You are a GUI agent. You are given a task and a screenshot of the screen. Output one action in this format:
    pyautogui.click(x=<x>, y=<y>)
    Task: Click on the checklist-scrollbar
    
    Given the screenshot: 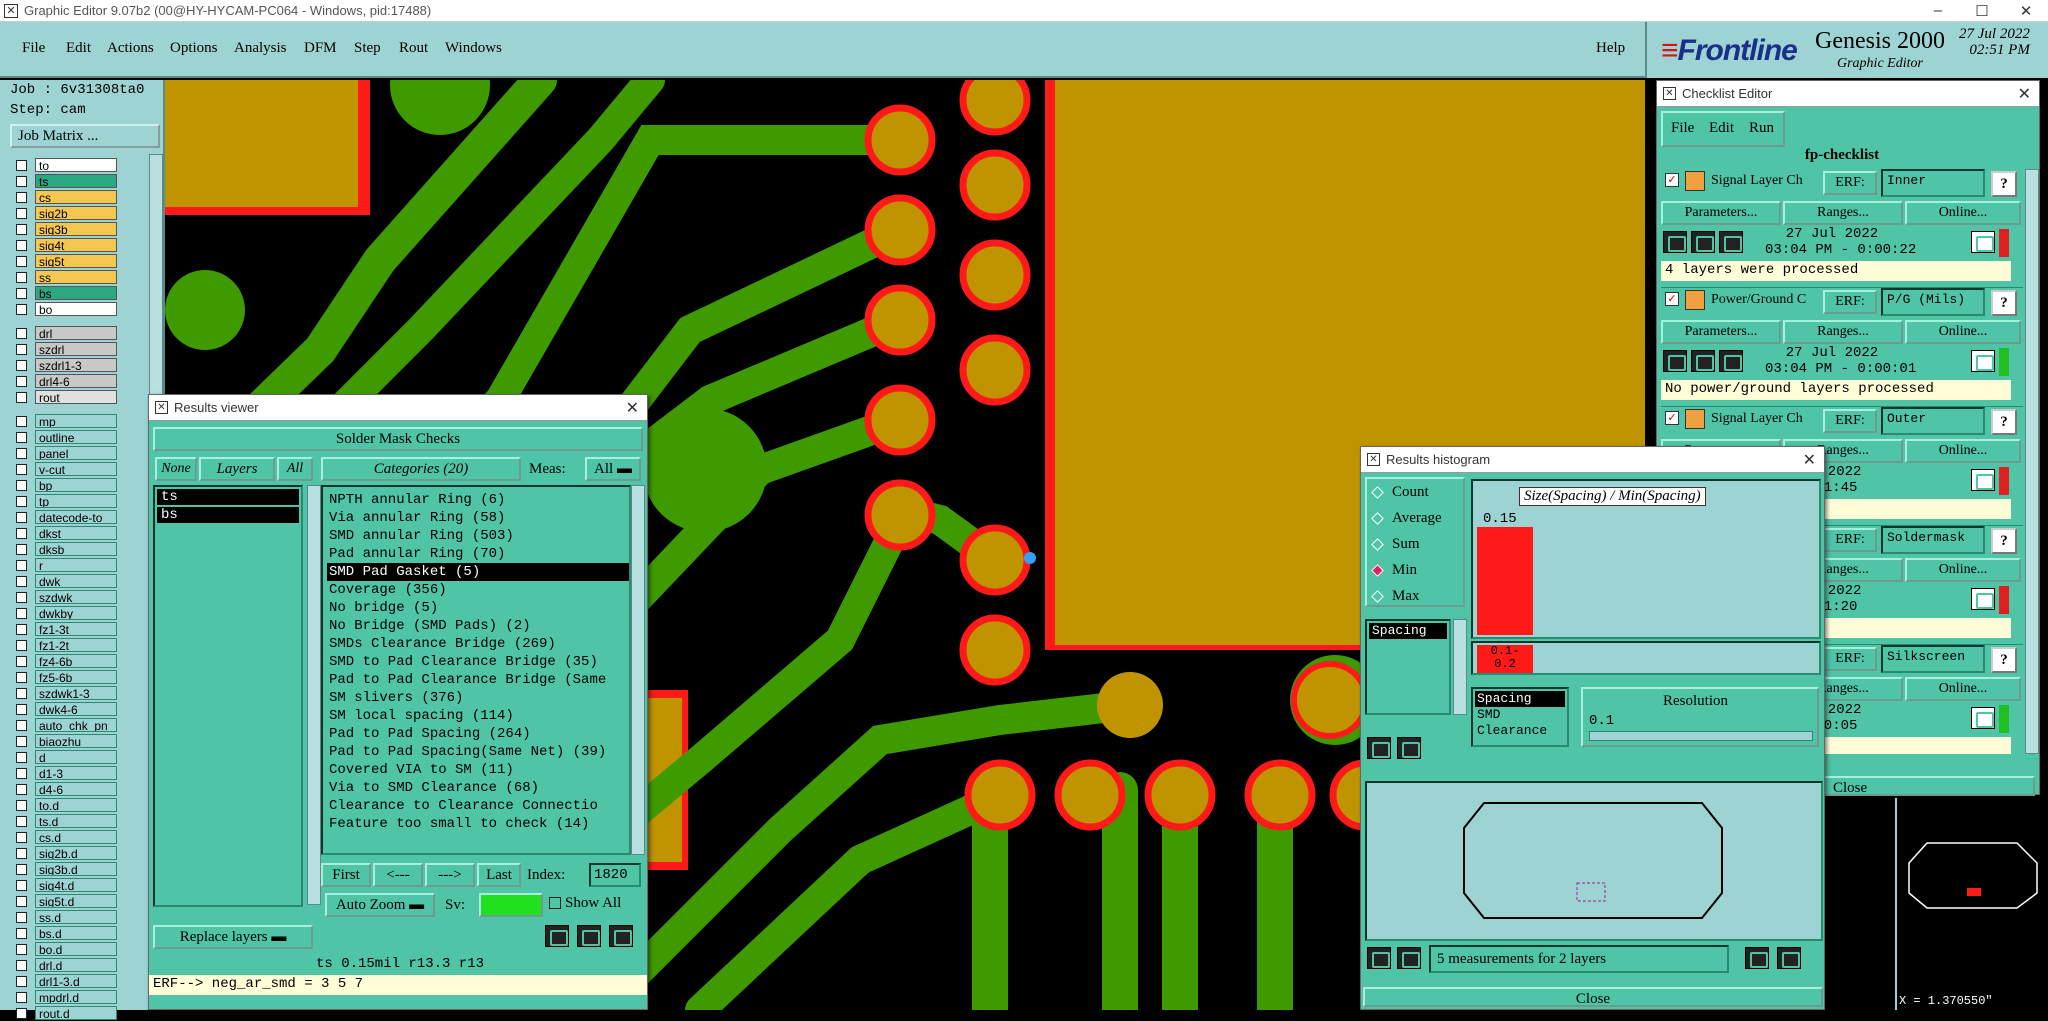 What is the action you would take?
    pyautogui.click(x=2032, y=461)
    